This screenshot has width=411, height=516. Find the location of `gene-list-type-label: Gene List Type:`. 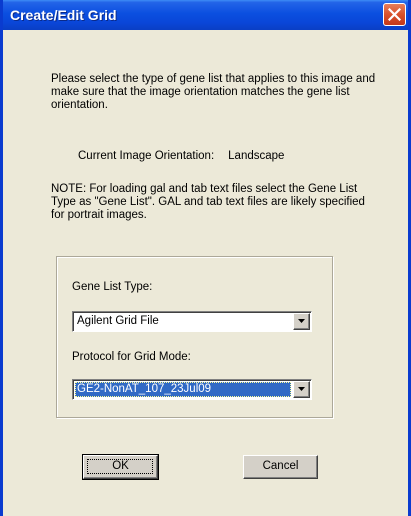

gene-list-type-label: Gene List Type: is located at coordinates (112, 287).